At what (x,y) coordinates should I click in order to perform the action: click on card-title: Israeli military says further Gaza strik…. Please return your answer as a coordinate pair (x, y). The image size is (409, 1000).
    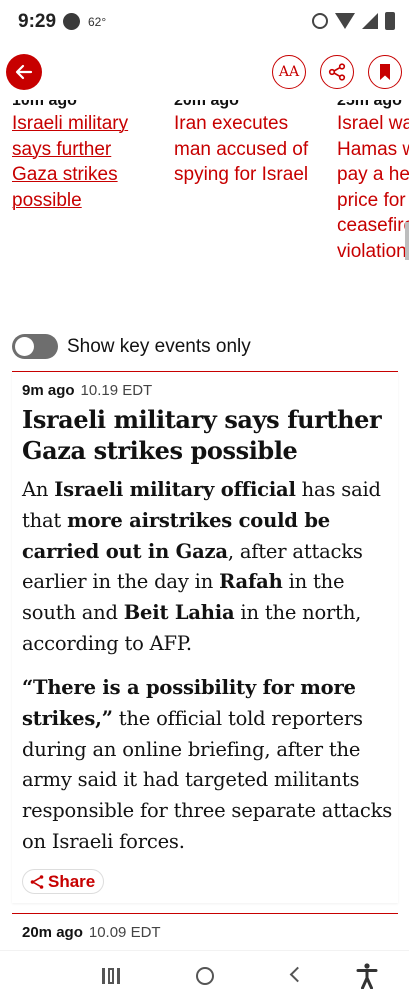
    Looking at the image, I should click on (78, 162).